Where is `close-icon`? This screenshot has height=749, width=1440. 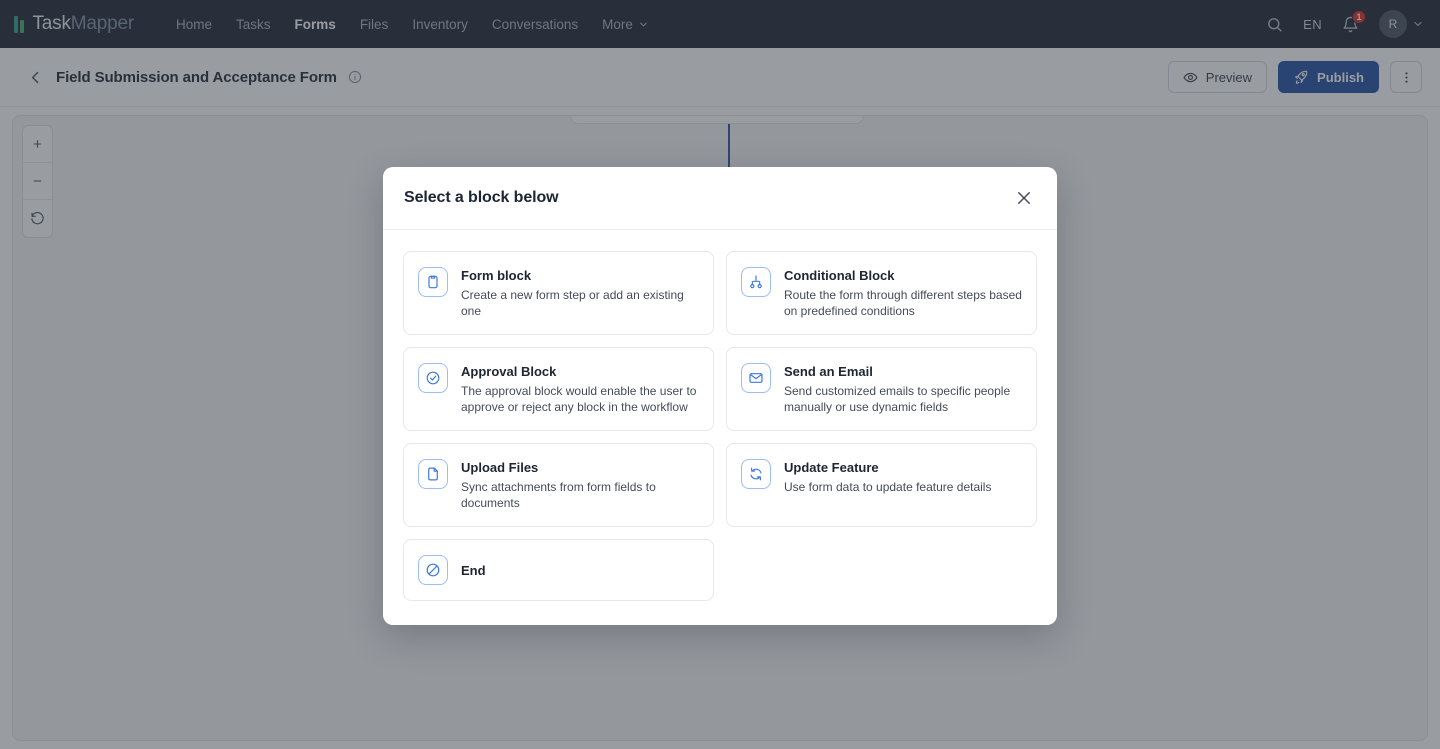
close-icon is located at coordinates (1024, 198).